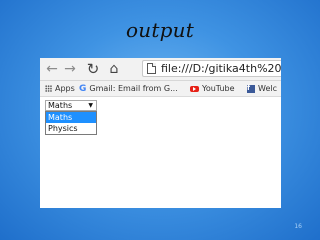 The width and height of the screenshot is (320, 240). I want to click on dropdown-list: Maths Physics, so click(71, 123).